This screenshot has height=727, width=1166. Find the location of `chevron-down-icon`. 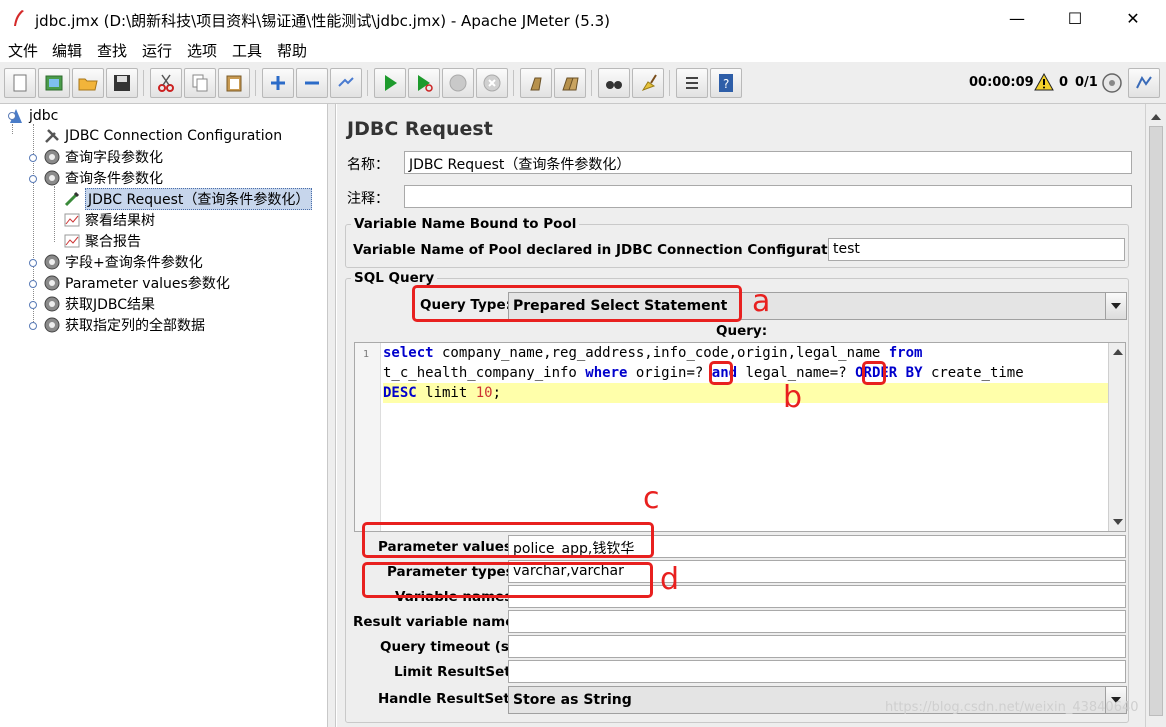

chevron-down-icon is located at coordinates (1116, 306).